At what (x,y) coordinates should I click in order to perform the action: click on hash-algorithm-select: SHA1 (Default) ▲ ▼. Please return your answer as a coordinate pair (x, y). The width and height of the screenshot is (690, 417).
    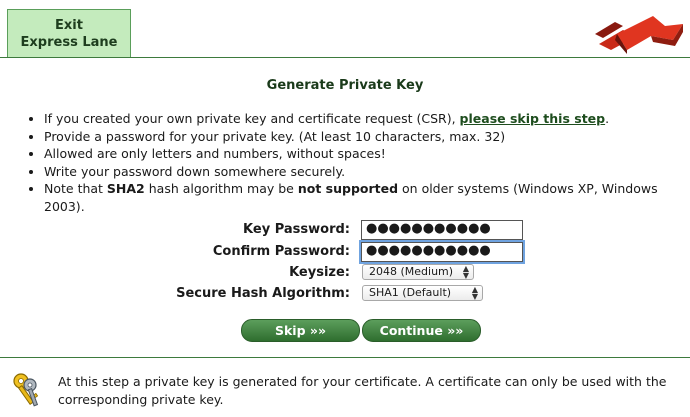
    Looking at the image, I should click on (422, 293).